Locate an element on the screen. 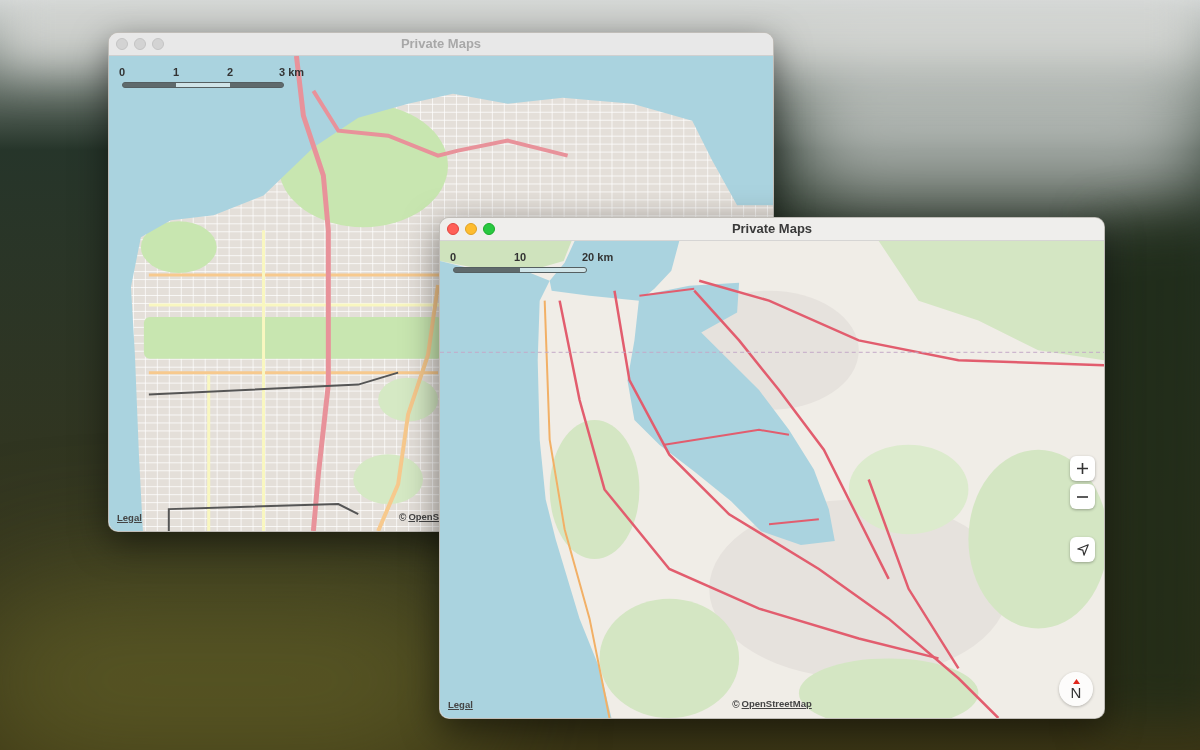 This screenshot has width=1200, height=750. plus-icon is located at coordinates (1082, 468).